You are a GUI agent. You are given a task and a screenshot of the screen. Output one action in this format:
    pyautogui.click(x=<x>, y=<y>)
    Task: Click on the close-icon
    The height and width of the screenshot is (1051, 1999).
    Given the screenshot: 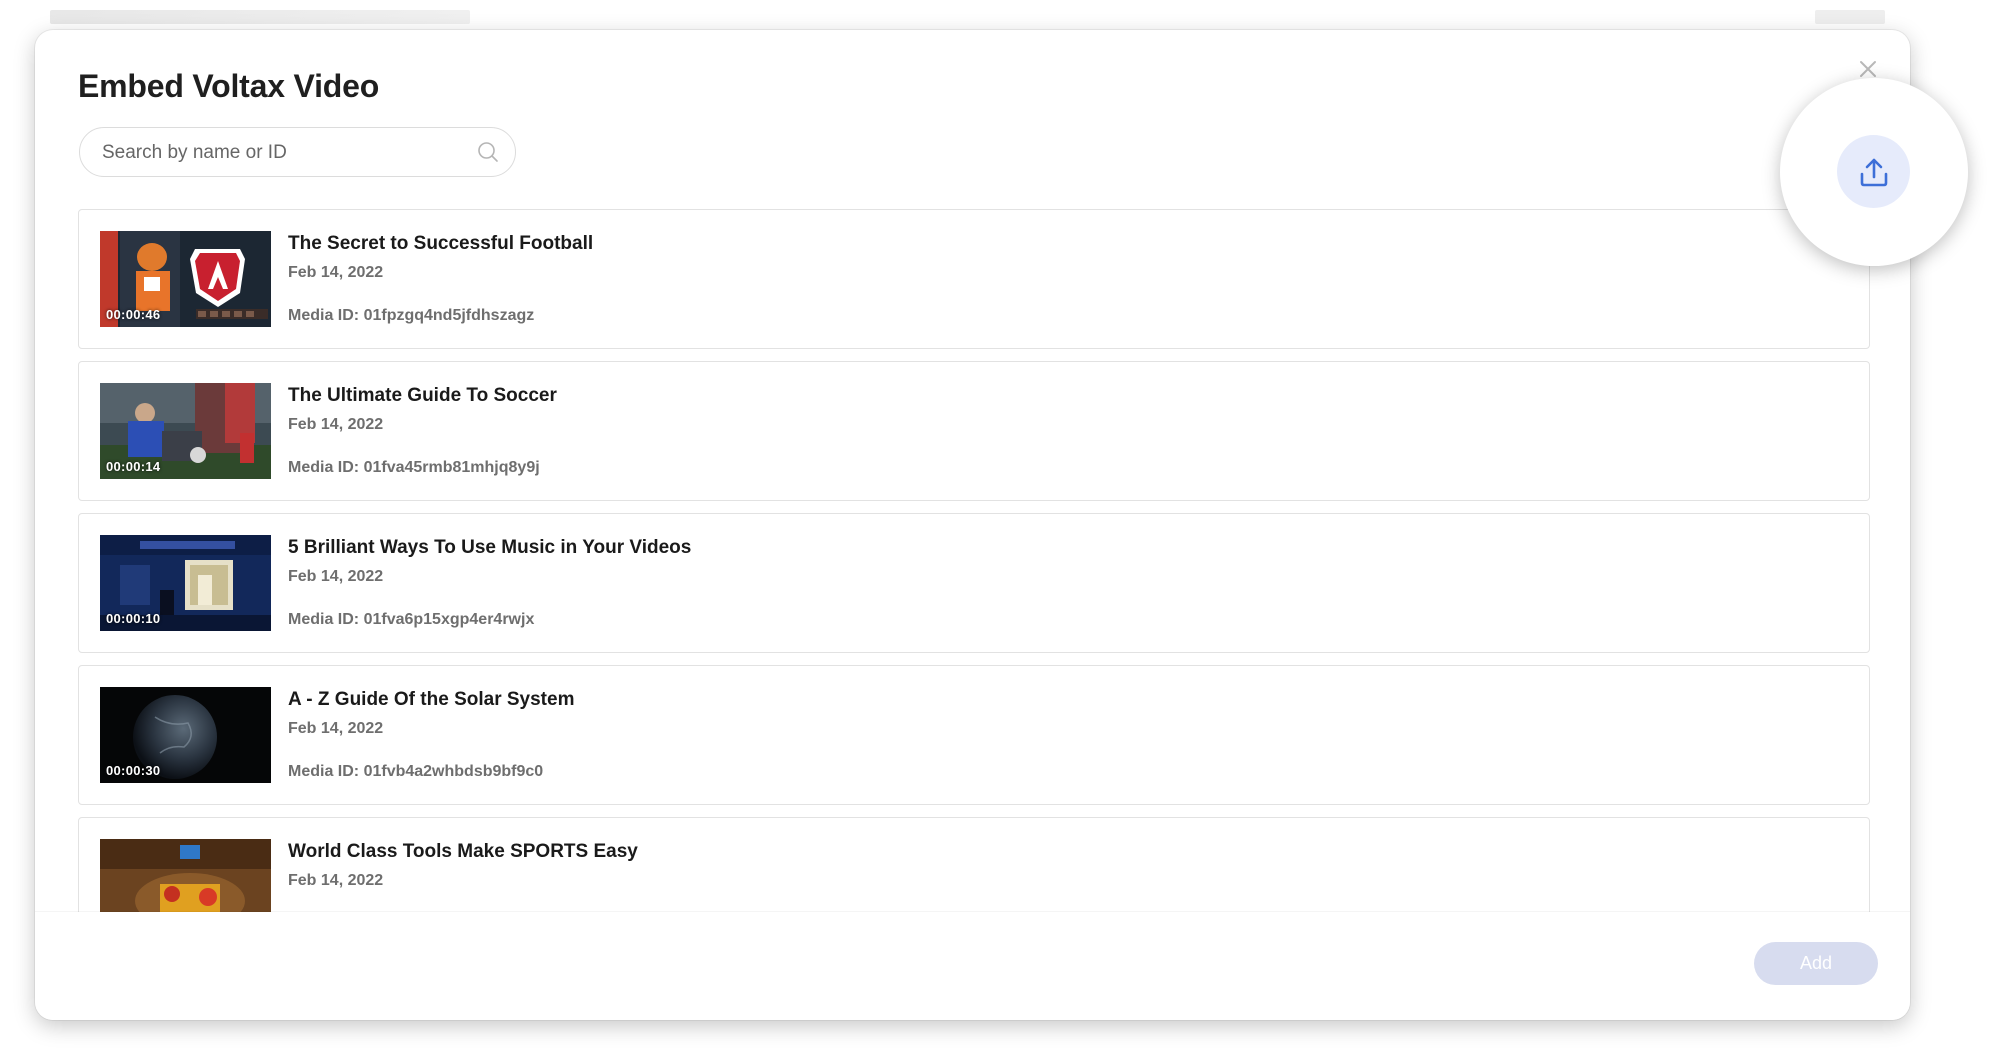 What is the action you would take?
    pyautogui.click(x=1868, y=69)
    